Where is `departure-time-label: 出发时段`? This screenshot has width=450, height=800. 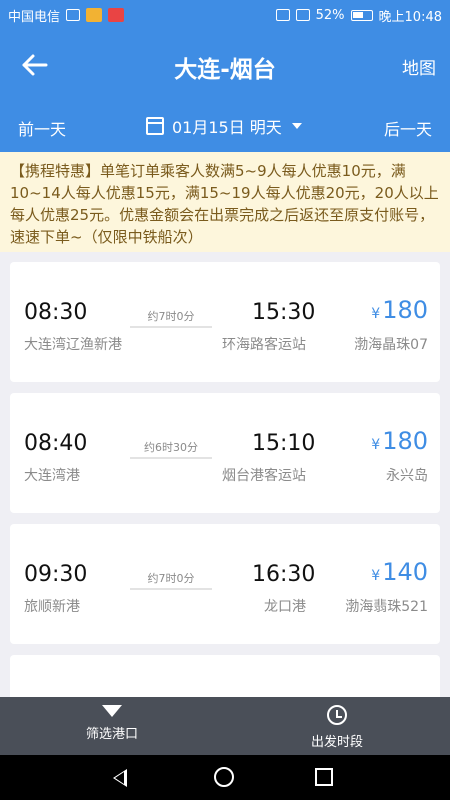 departure-time-label: 出发时段 is located at coordinates (336, 742).